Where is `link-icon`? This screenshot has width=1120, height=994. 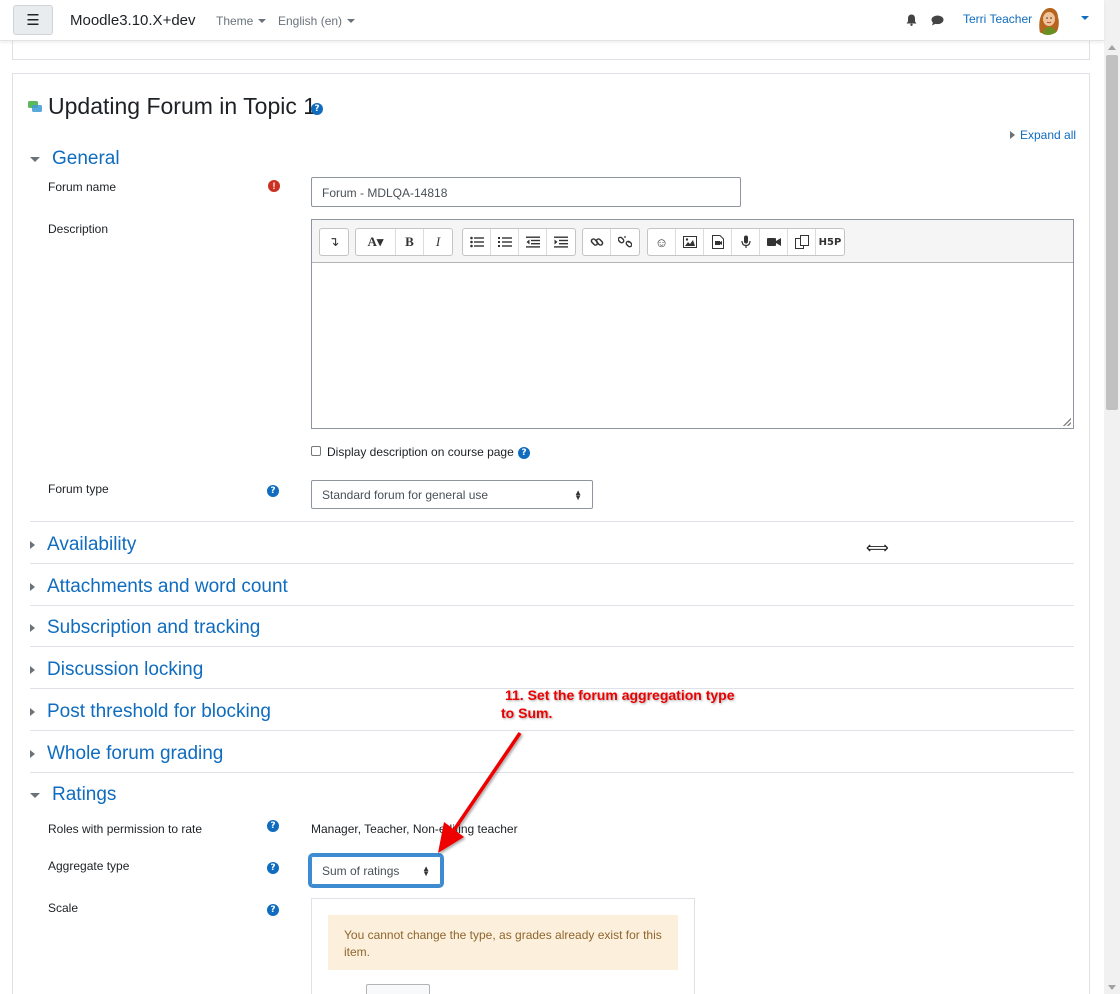
link-icon is located at coordinates (597, 242).